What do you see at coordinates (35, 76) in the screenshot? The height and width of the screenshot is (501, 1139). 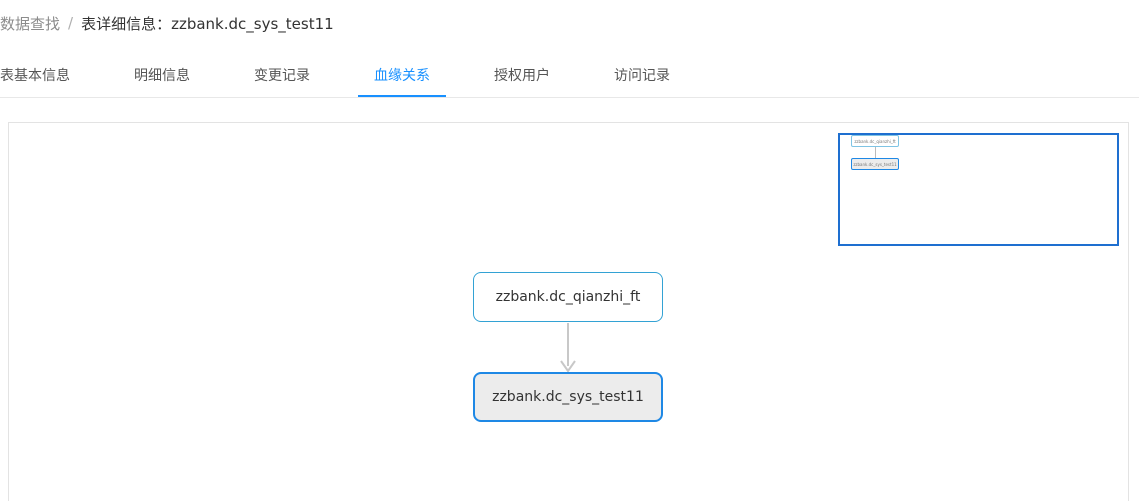 I see `tab-basic-info: 表基本信息` at bounding box center [35, 76].